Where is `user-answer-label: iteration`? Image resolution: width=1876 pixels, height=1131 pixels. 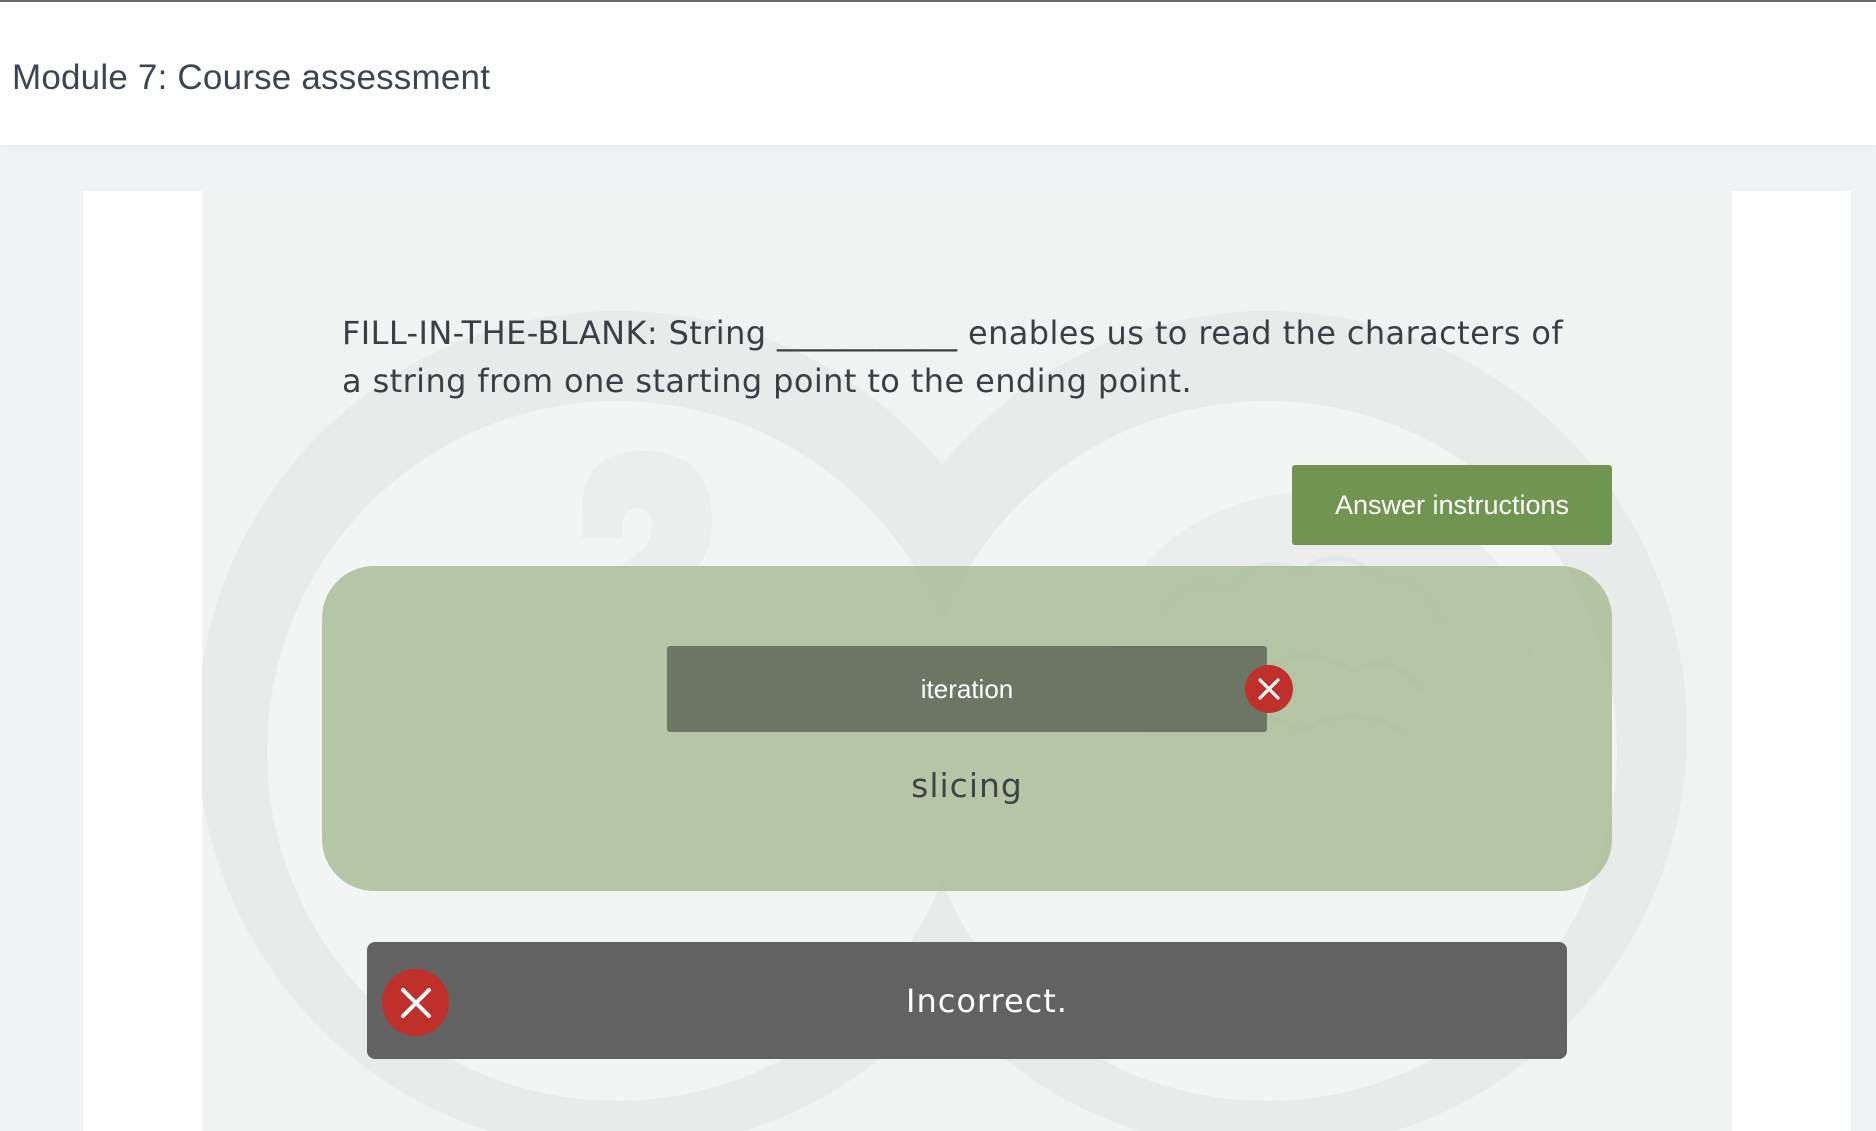
user-answer-label: iteration is located at coordinates (967, 688).